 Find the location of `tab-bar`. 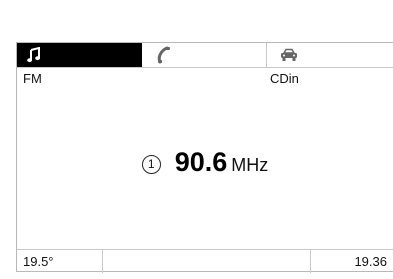

tab-bar is located at coordinates (205, 55).